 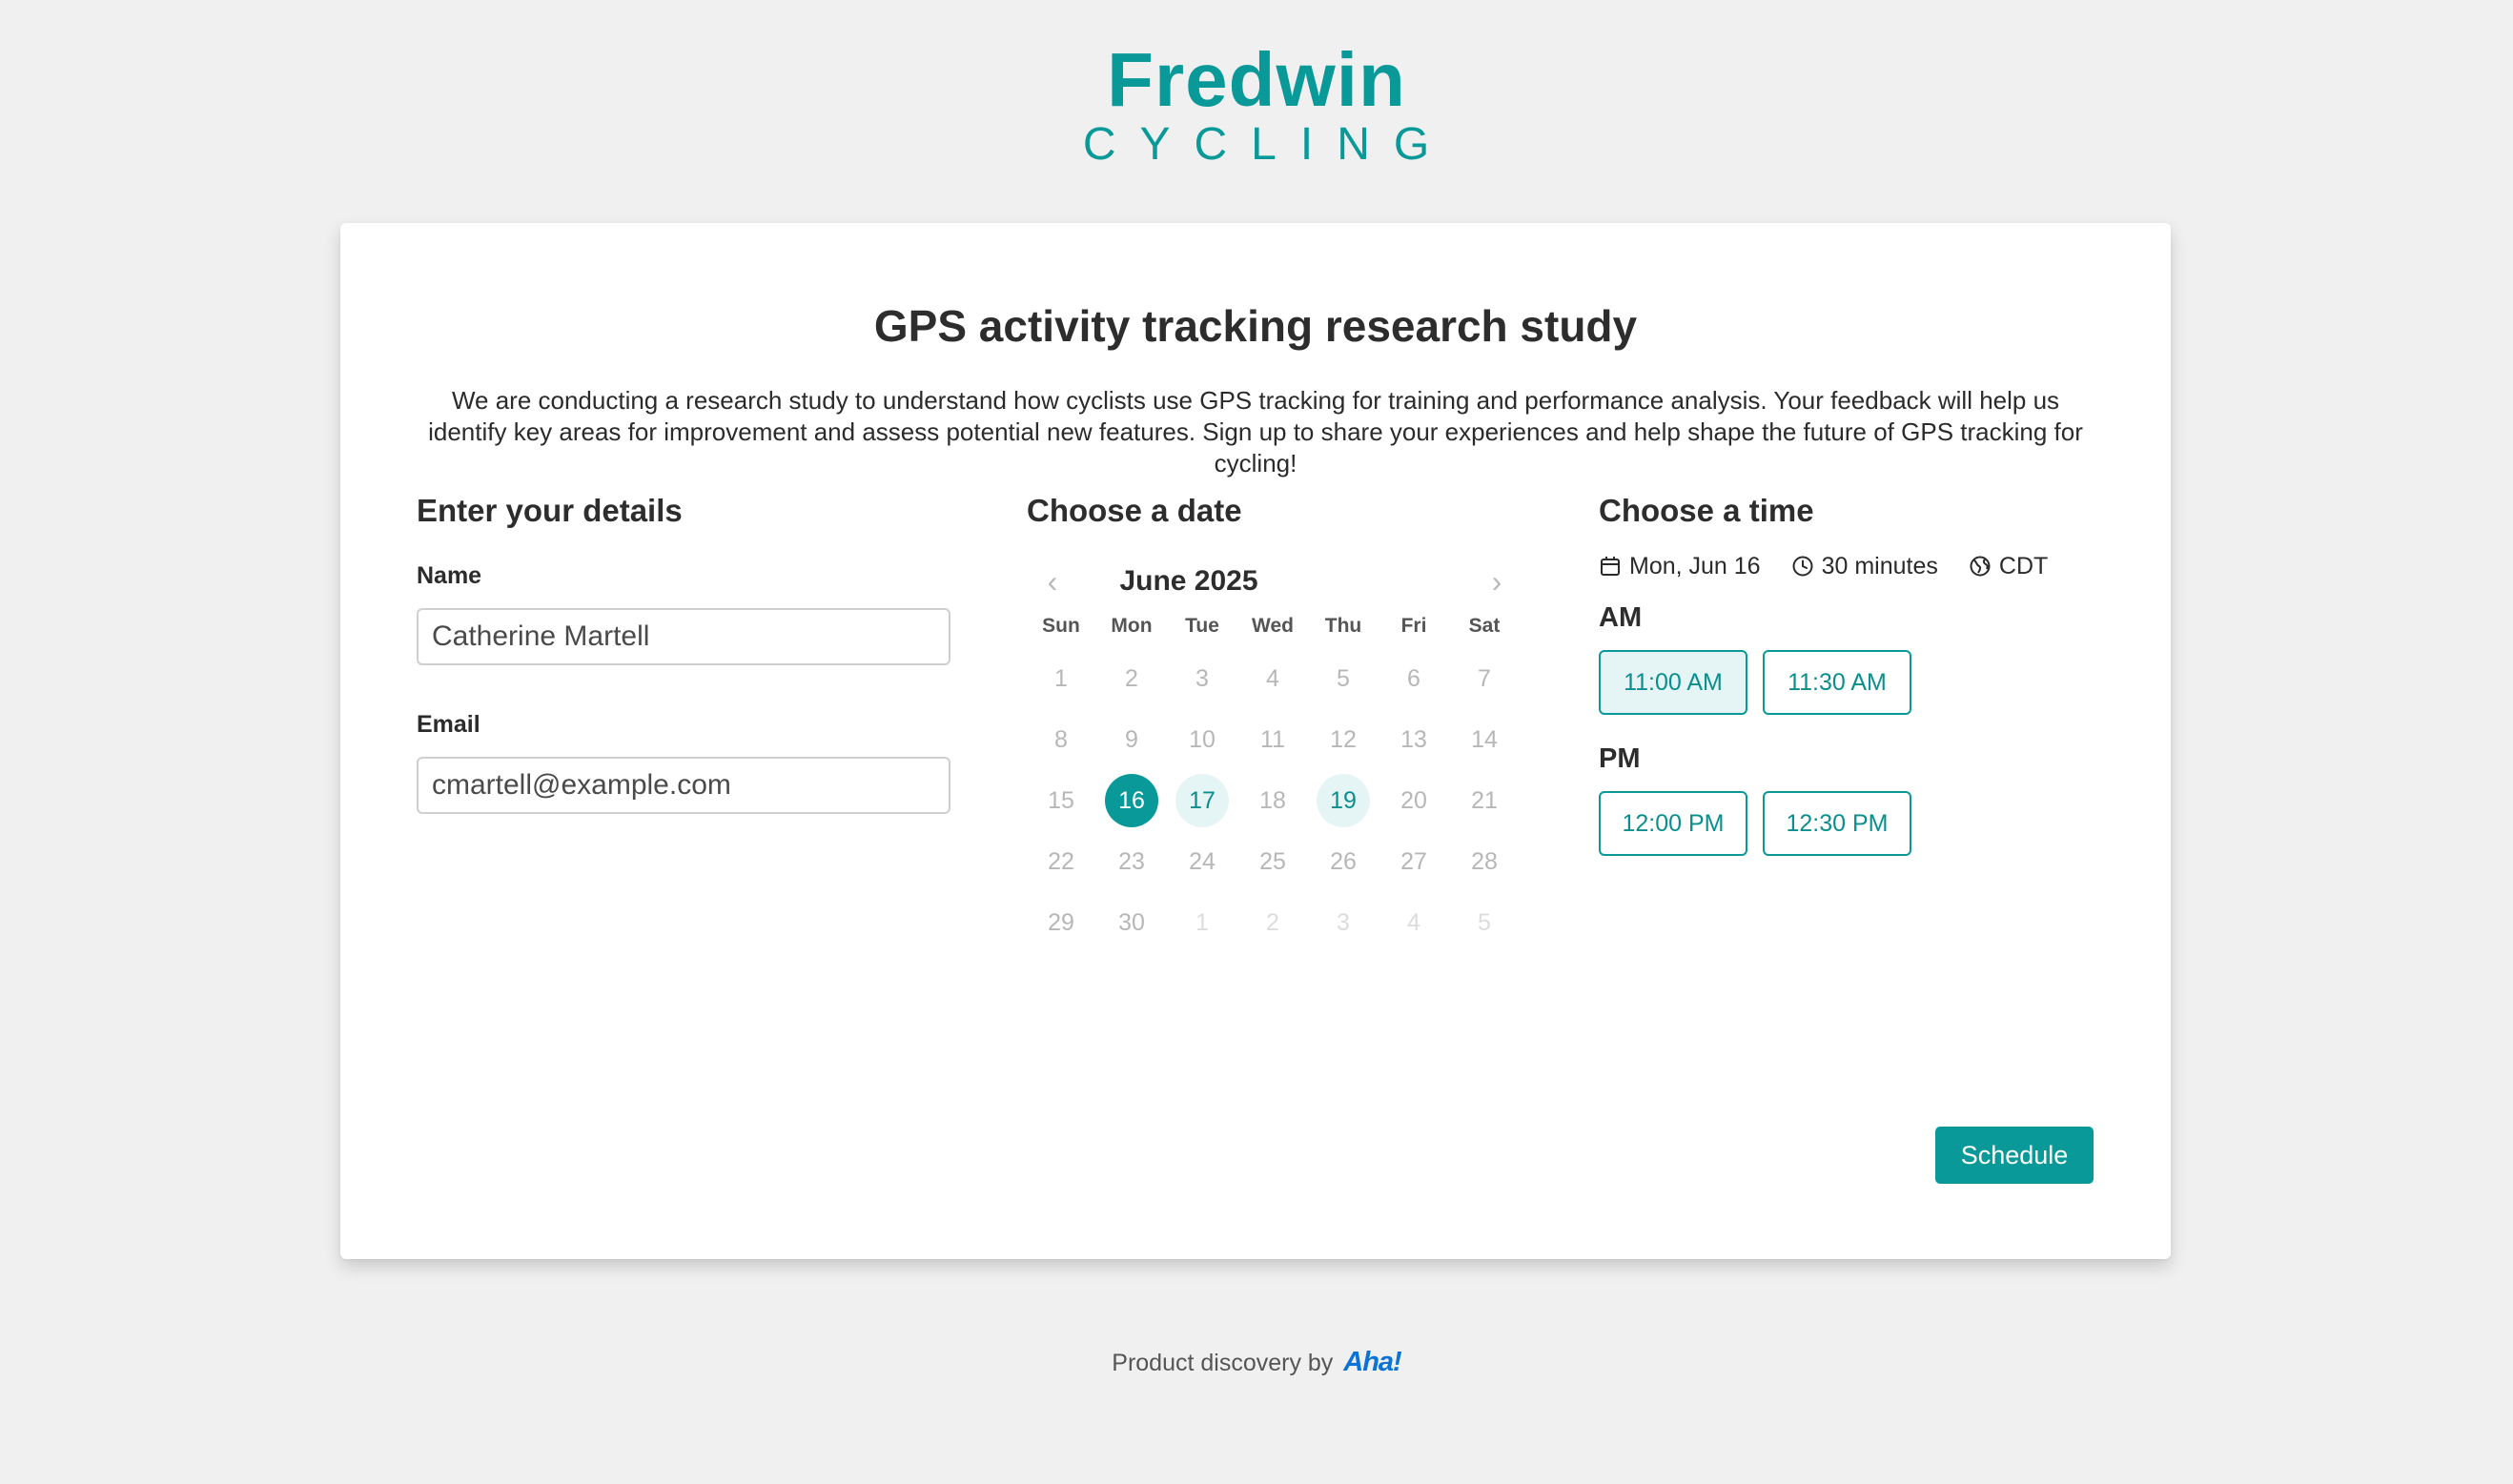 I want to click on calendar-day-selected: 16, so click(x=1131, y=800).